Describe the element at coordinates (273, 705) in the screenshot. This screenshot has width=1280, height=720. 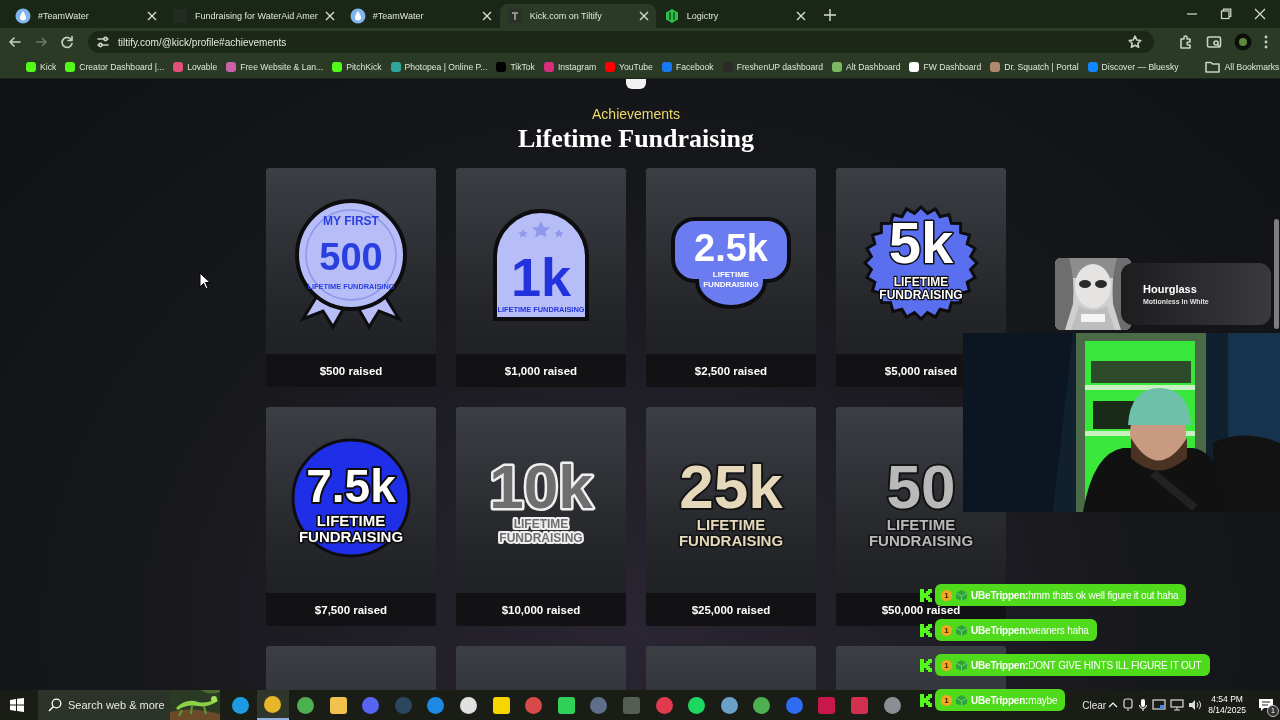
I see `taskbar-app` at that location.